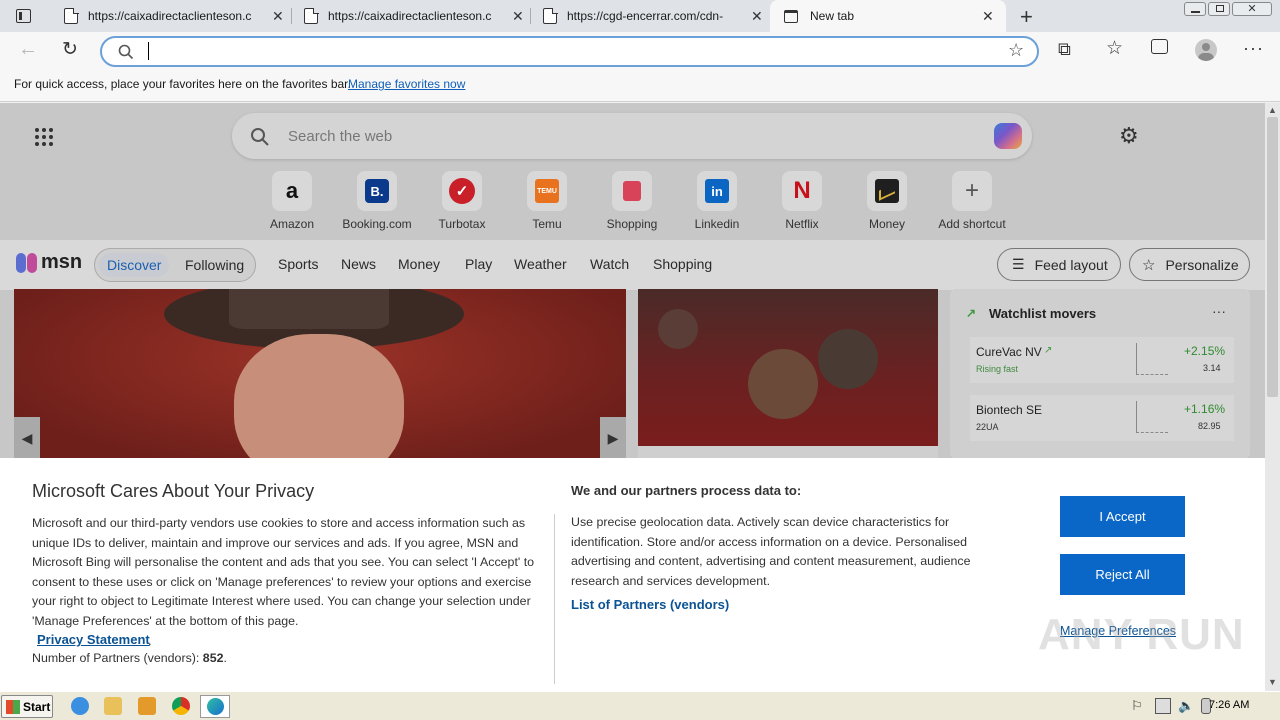 This screenshot has height=720, width=1280. Describe the element at coordinates (1114, 48) in the screenshot. I see `favorites-icon: ☆` at that location.